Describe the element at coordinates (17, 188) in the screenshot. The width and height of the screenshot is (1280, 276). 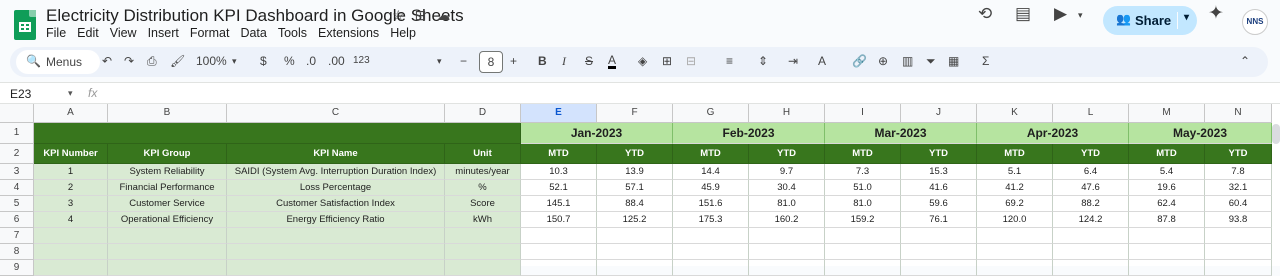
I see `row-header-4: 4` at that location.